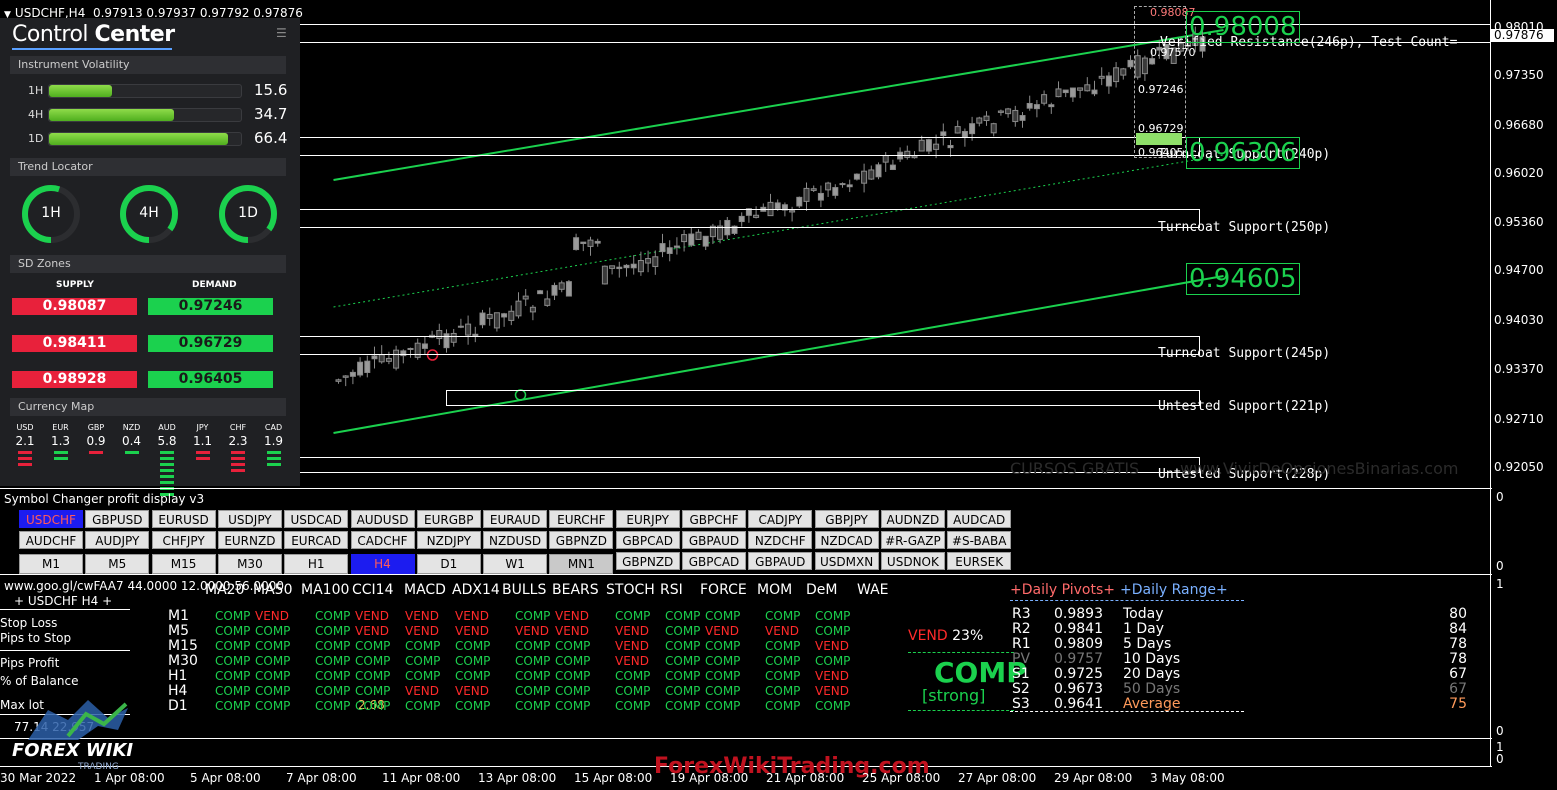 The image size is (1557, 790). What do you see at coordinates (74, 379) in the screenshot?
I see `supply-zone-3: 0.98928` at bounding box center [74, 379].